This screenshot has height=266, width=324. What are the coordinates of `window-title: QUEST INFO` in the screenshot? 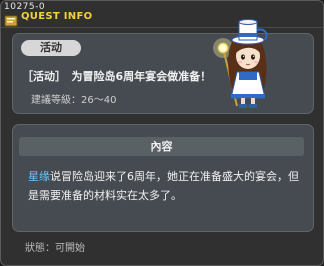 It's located at (57, 16).